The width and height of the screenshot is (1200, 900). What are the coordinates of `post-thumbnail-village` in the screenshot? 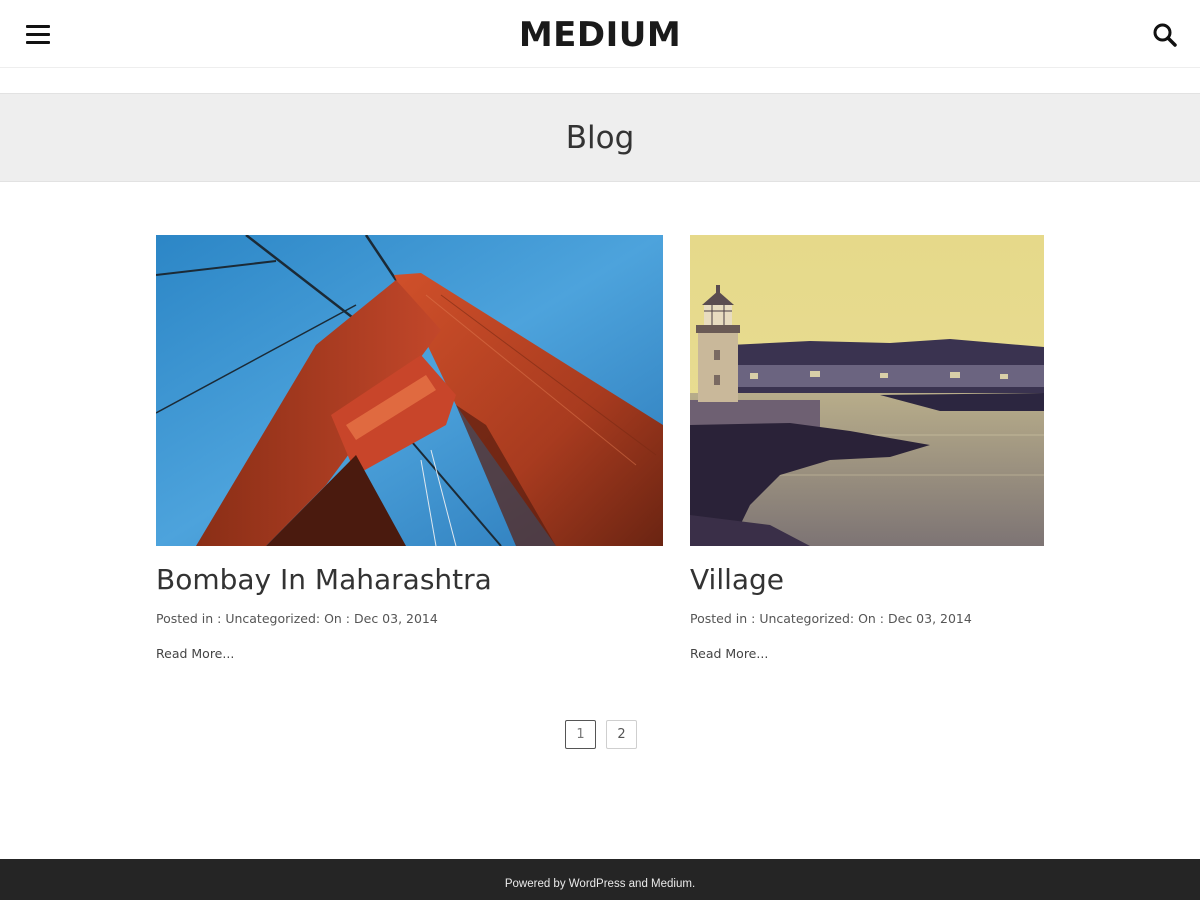 It's located at (867, 390).